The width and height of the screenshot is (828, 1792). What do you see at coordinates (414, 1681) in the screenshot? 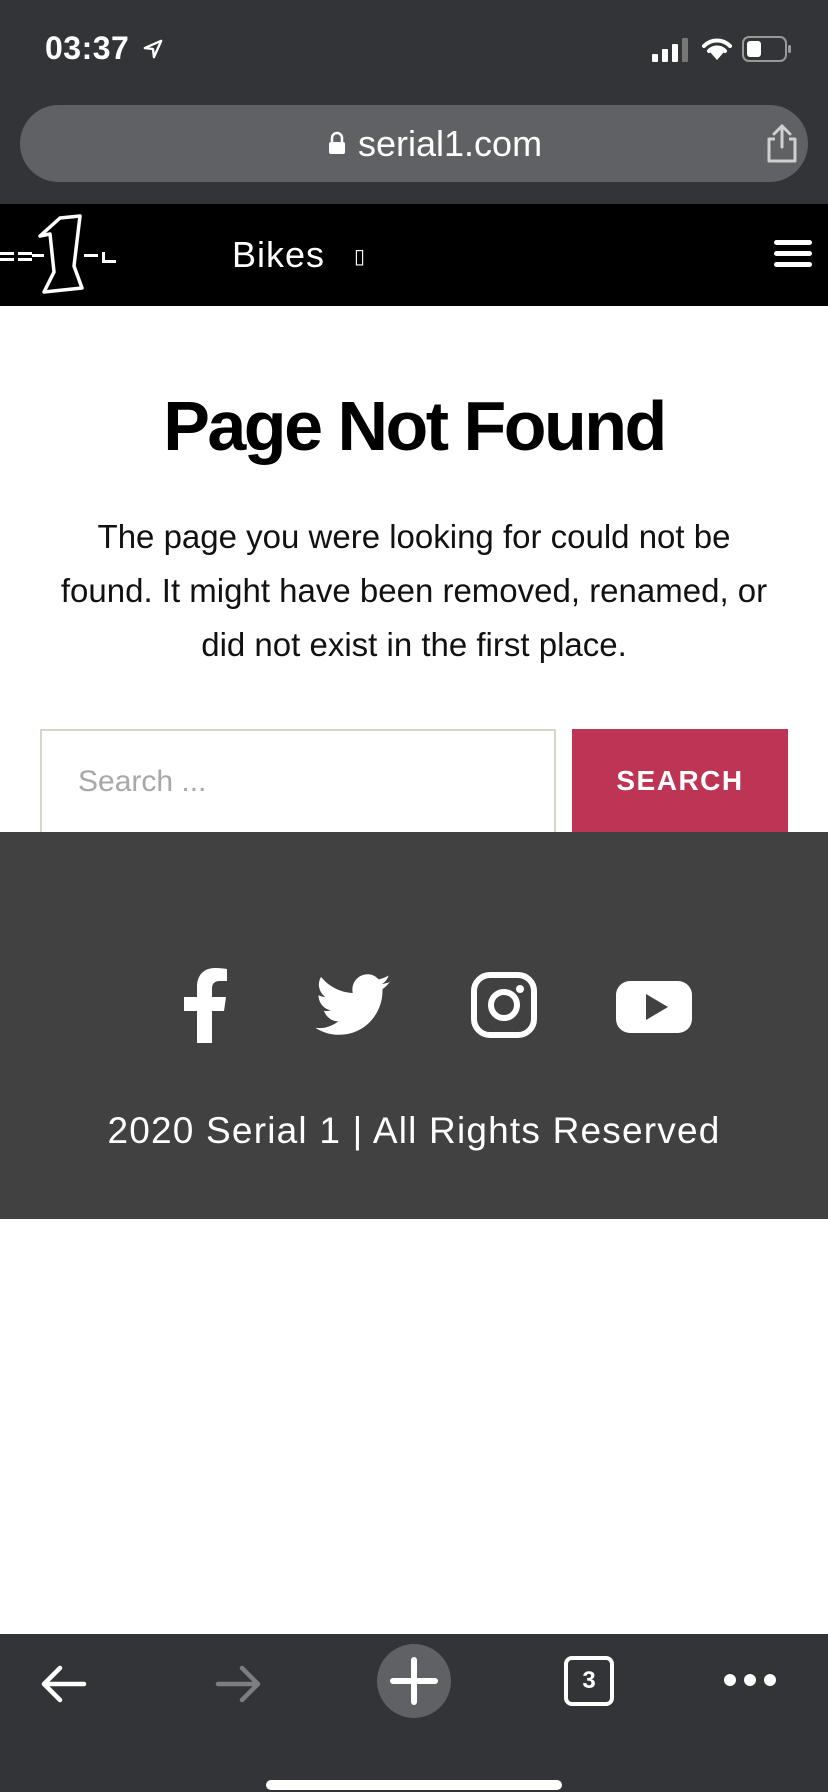
I see `new-tab-icon` at bounding box center [414, 1681].